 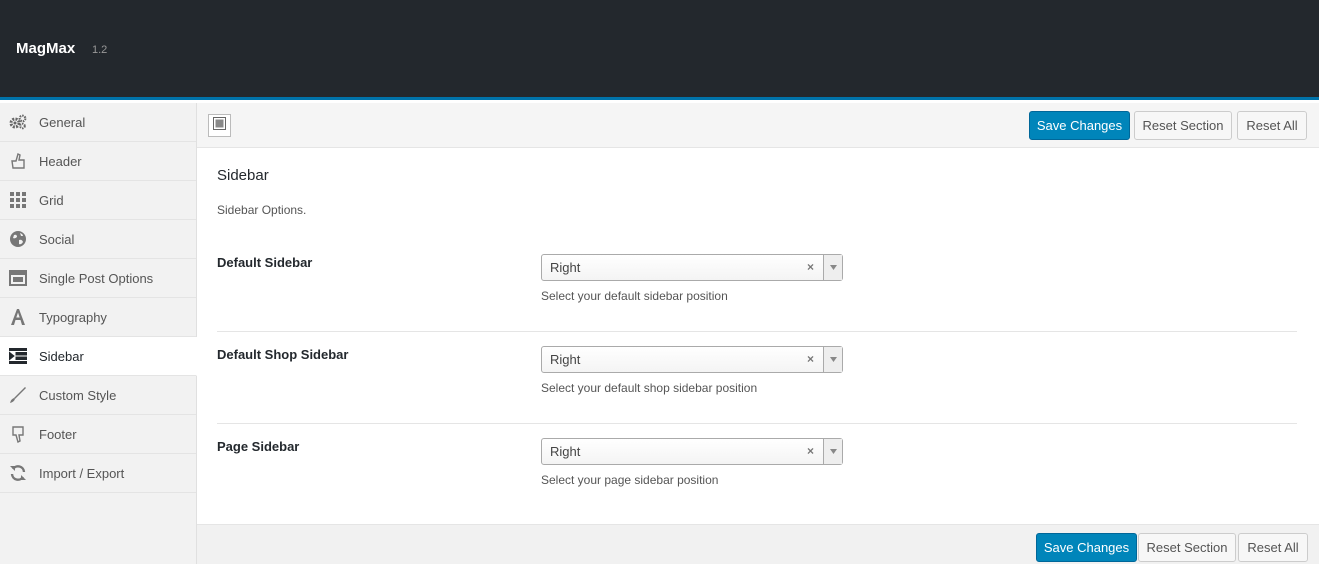 I want to click on sidebar-item-label: General, so click(x=62, y=122).